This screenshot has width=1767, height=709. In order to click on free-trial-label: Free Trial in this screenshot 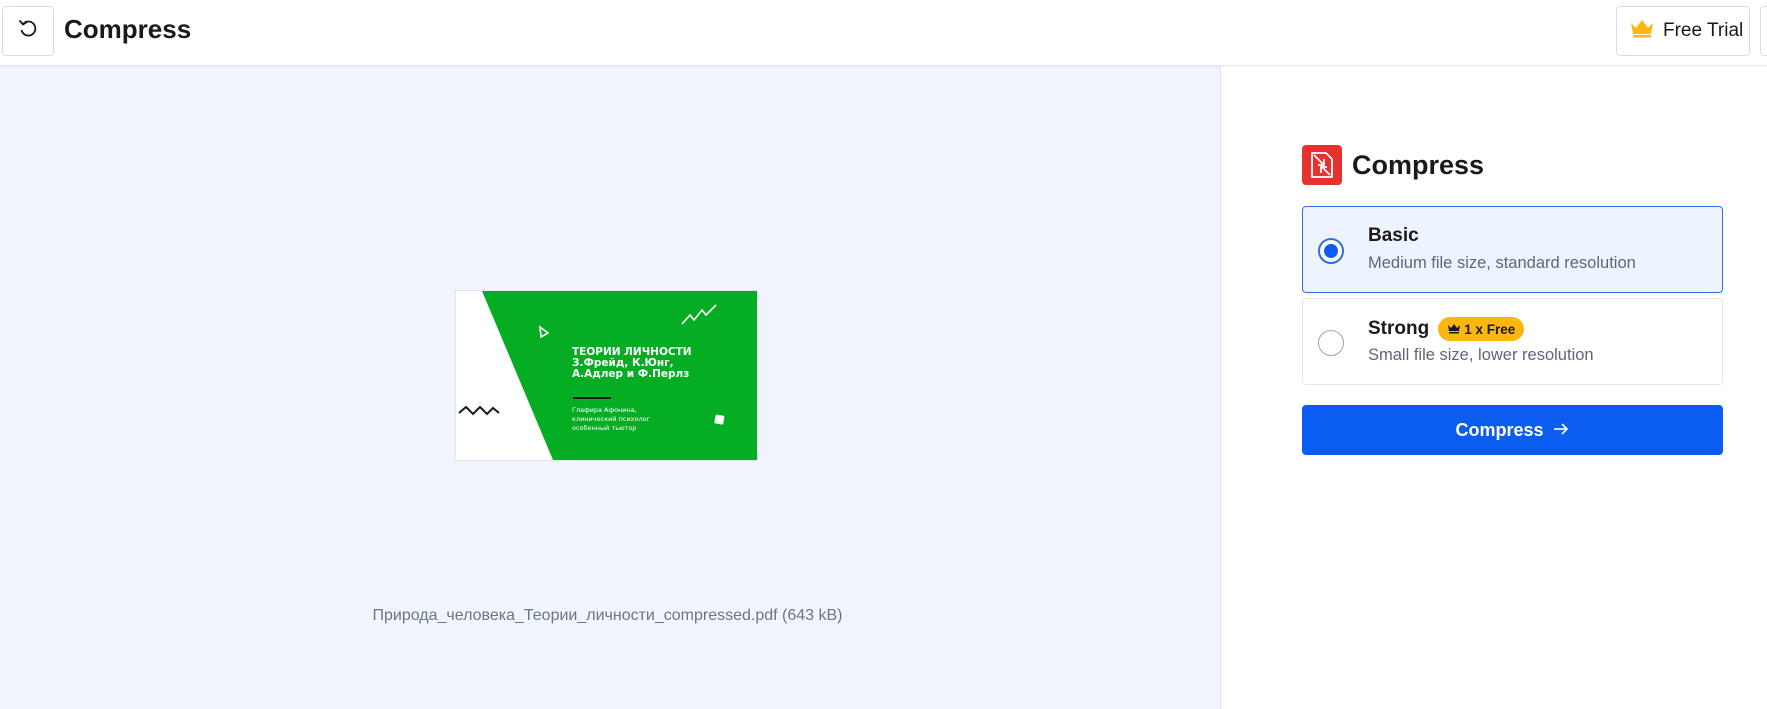, I will do `click(1703, 30)`.